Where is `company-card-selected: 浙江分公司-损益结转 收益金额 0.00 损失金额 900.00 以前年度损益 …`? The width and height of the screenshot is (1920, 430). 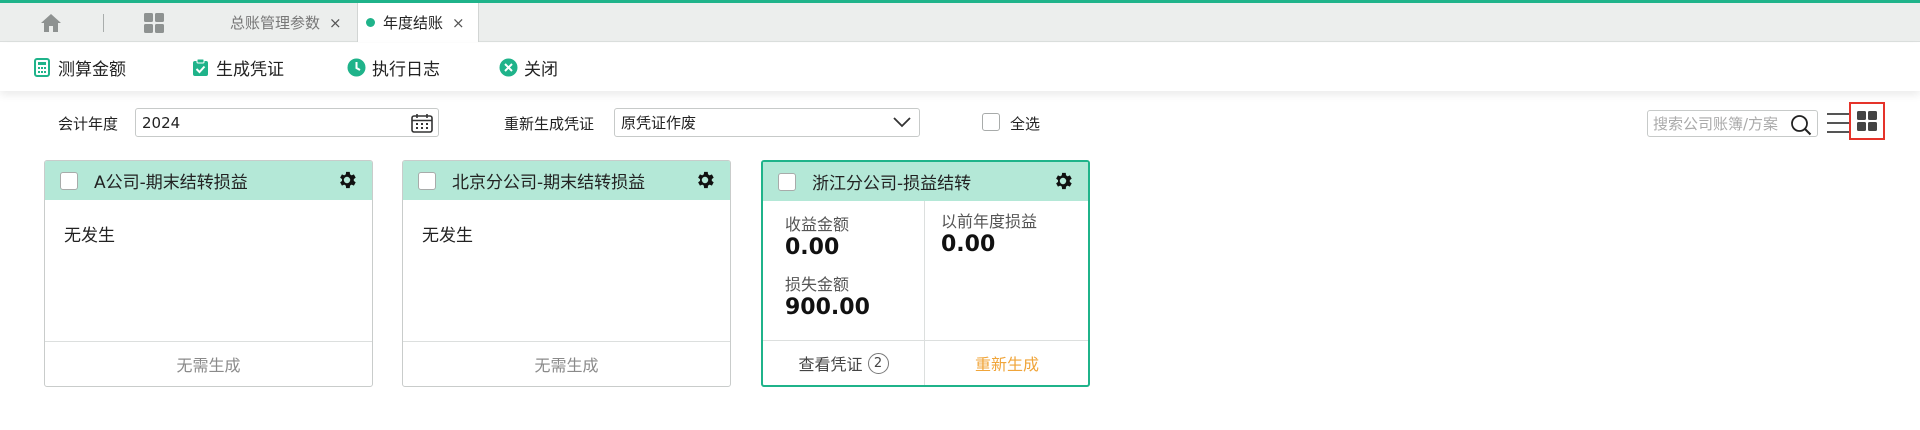 company-card-selected: 浙江分公司-损益结转 收益金额 0.00 损失金额 900.00 以前年度损益 … is located at coordinates (925, 273).